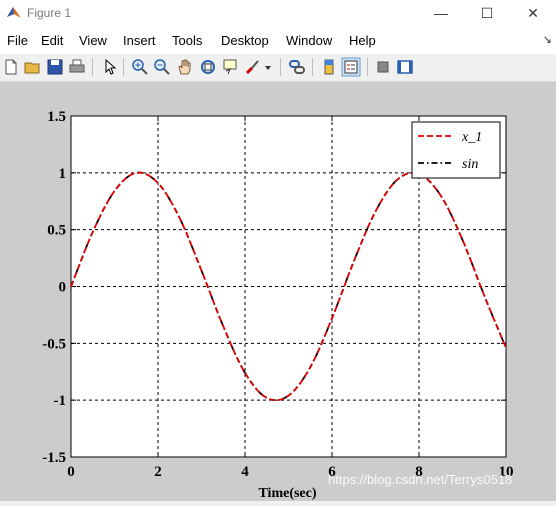 This screenshot has height=506, width=556. Describe the element at coordinates (362, 40) in the screenshot. I see `menu-help: Help` at that location.